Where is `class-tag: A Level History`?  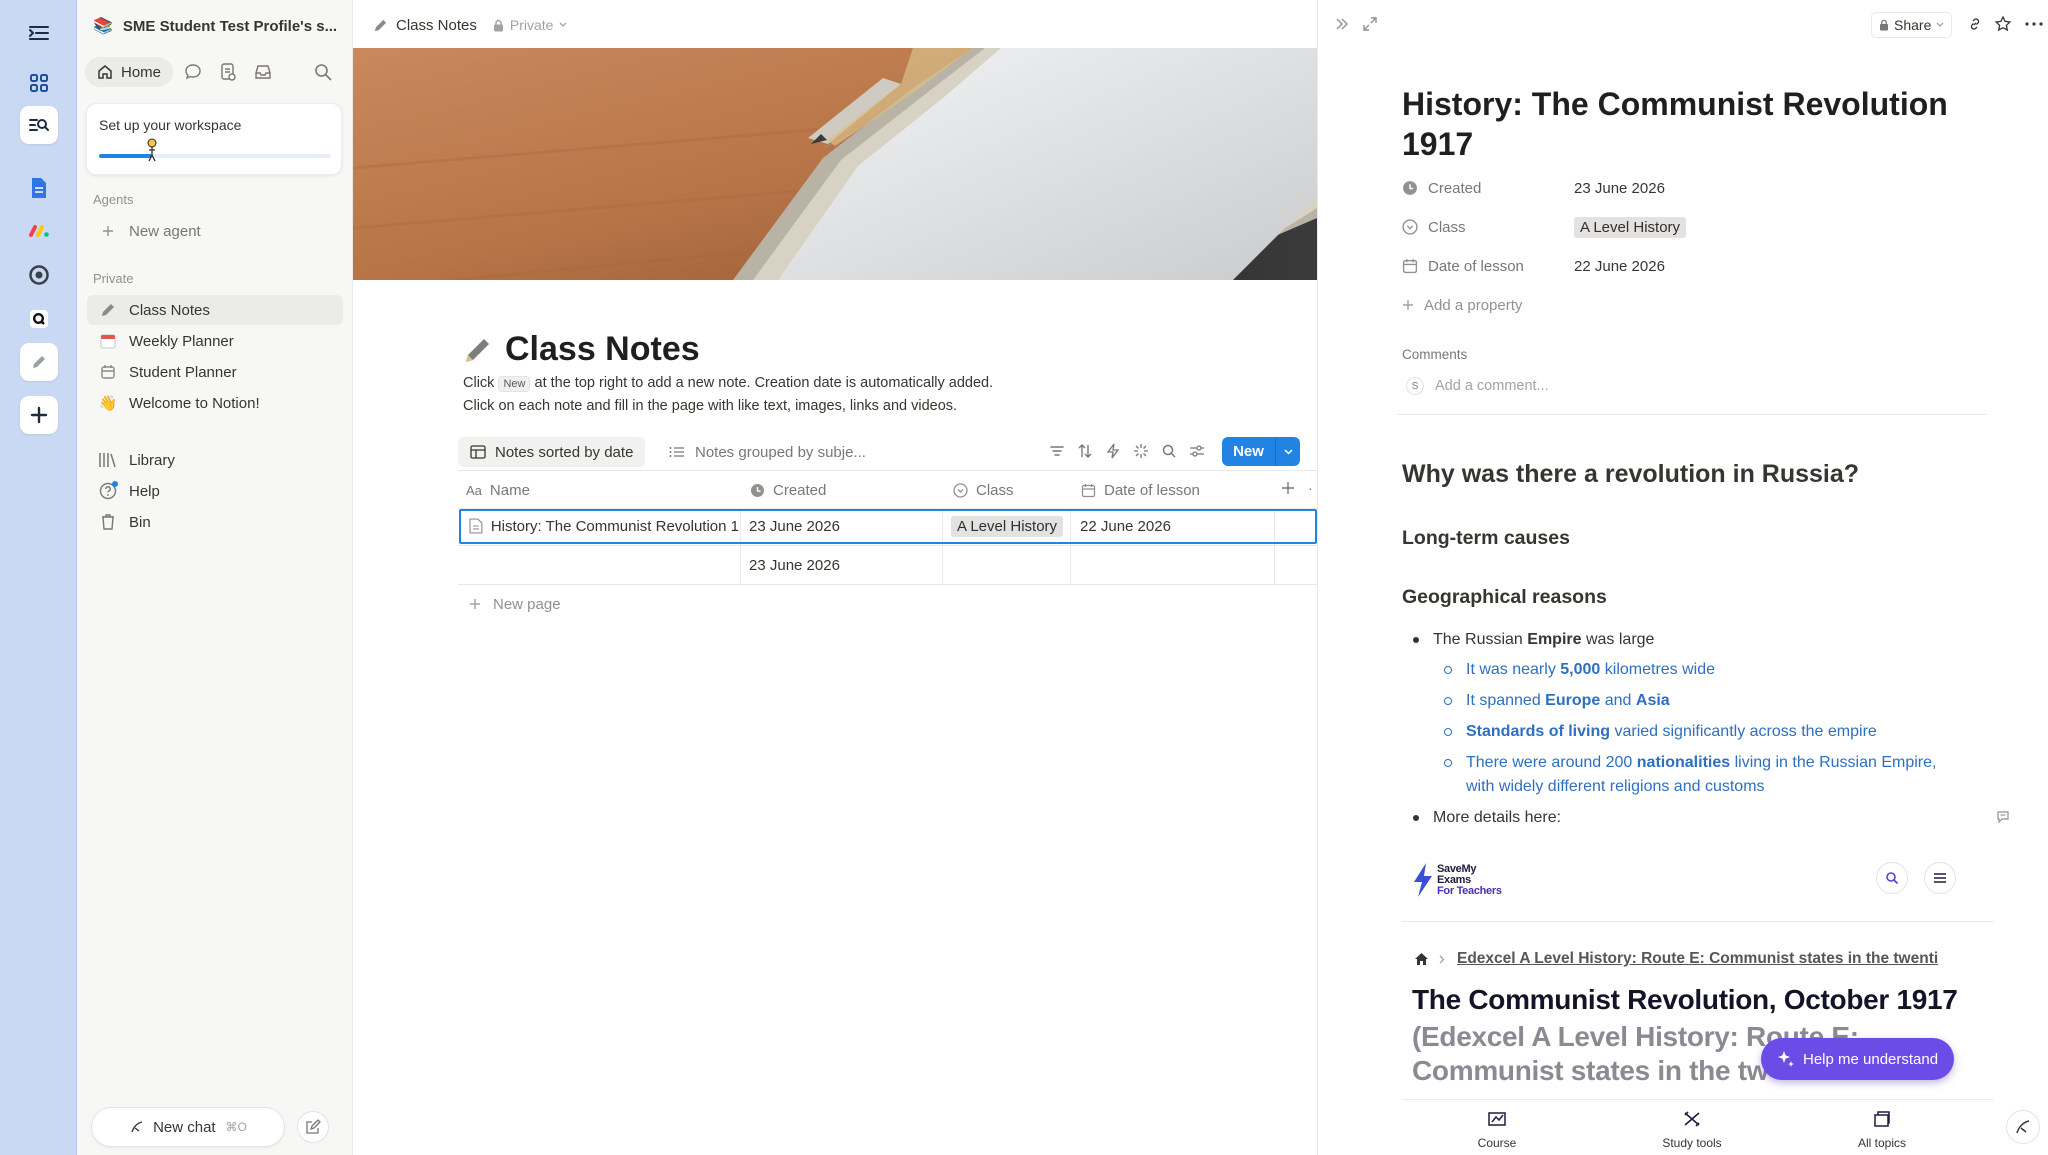 class-tag: A Level History is located at coordinates (1630, 227).